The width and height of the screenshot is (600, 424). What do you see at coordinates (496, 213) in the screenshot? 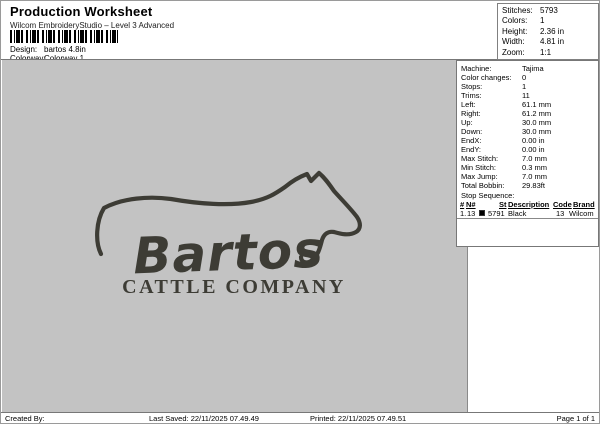
I see `cell-stitches: 5791` at bounding box center [496, 213].